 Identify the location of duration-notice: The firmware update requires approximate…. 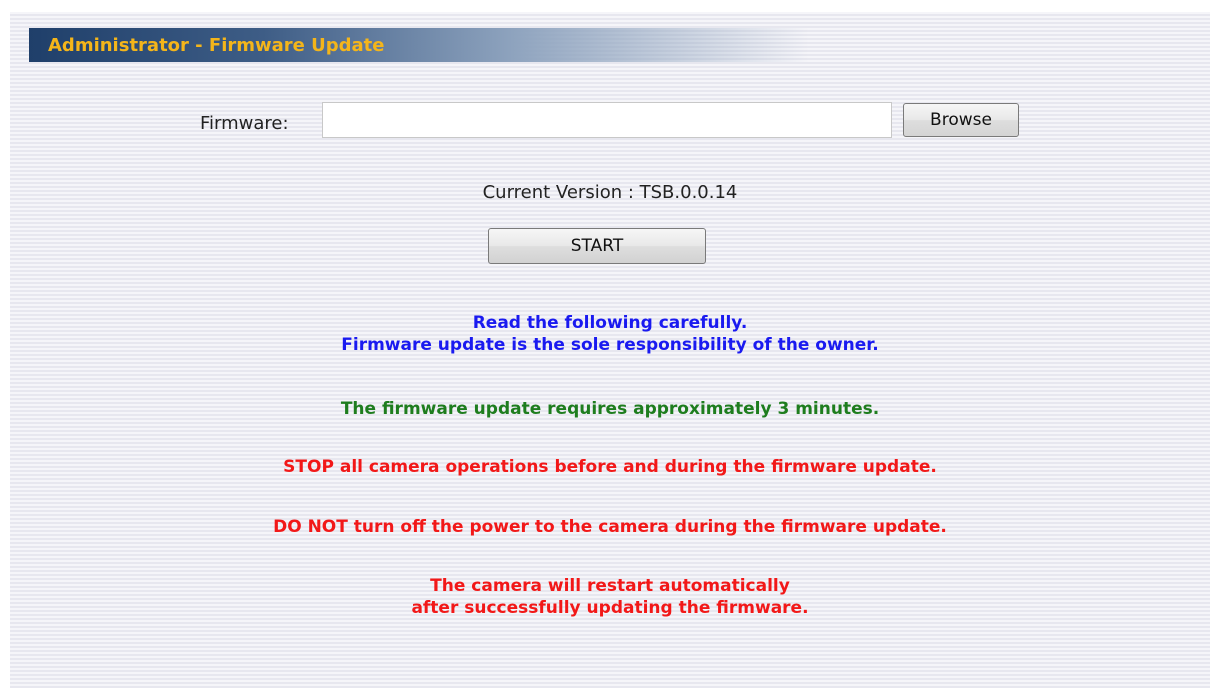
(610, 409).